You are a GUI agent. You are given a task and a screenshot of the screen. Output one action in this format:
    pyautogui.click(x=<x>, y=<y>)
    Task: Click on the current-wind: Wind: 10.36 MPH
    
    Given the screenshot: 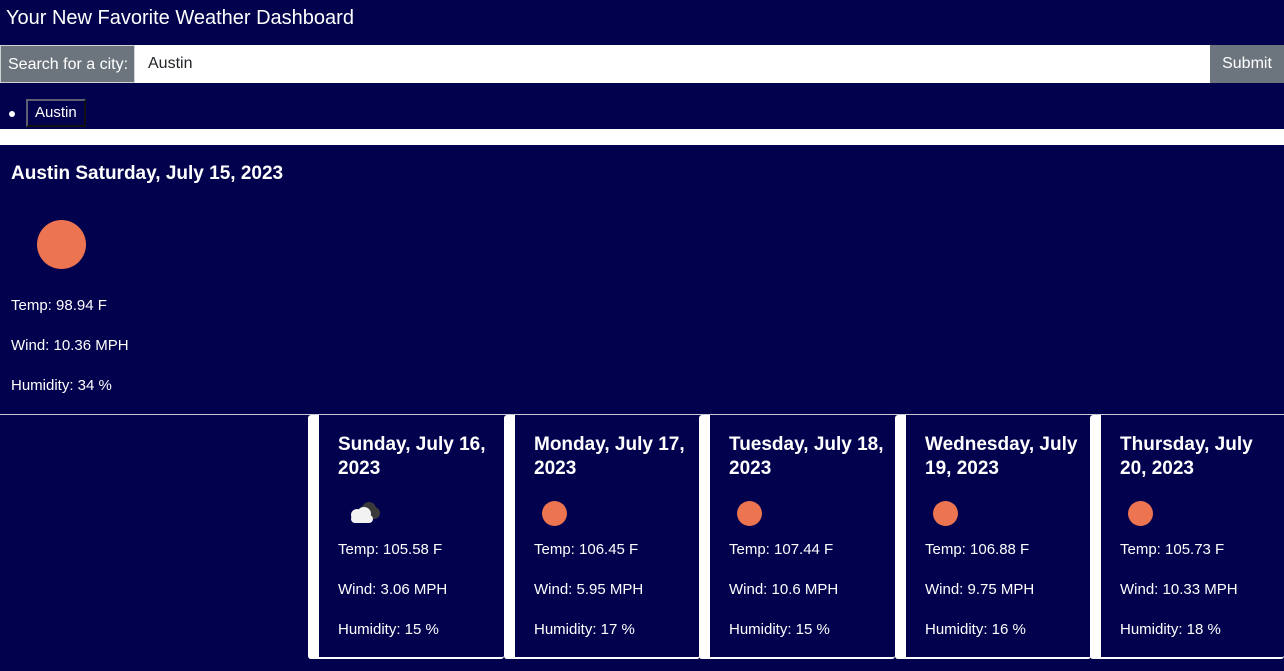 What is the action you would take?
    pyautogui.click(x=70, y=345)
    